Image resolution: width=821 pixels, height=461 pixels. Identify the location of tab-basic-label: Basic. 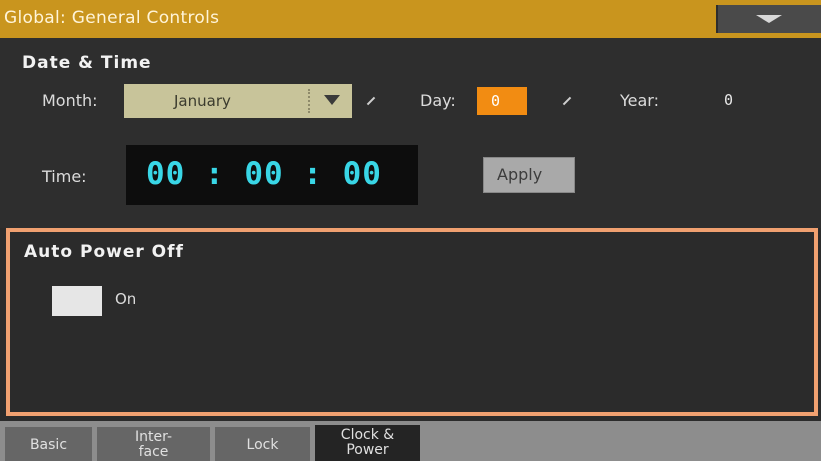
(48, 445).